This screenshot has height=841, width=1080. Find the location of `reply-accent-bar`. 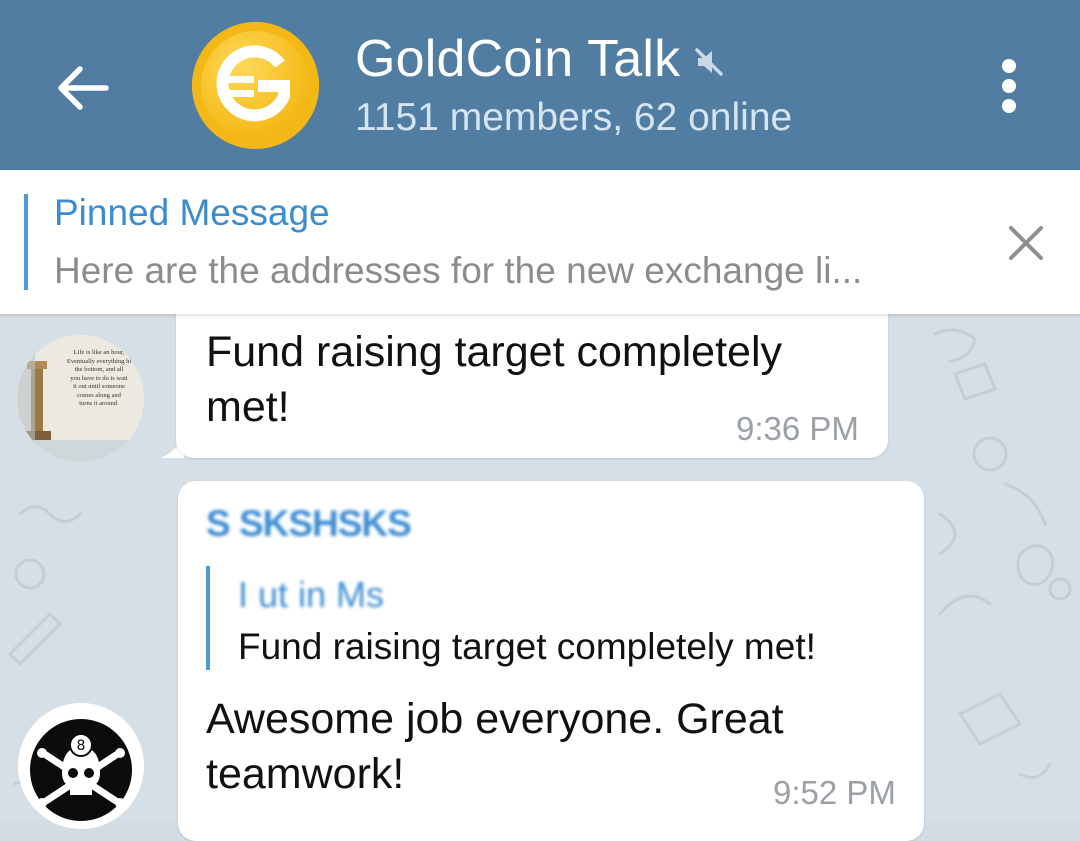

reply-accent-bar is located at coordinates (208, 618).